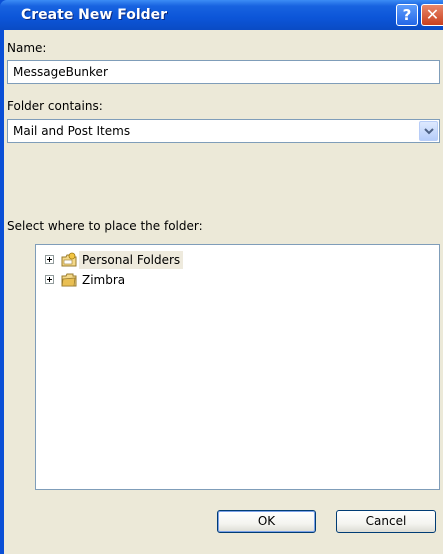 Image resolution: width=443 pixels, height=554 pixels. What do you see at coordinates (69, 280) in the screenshot?
I see `mailbox-folder-icon` at bounding box center [69, 280].